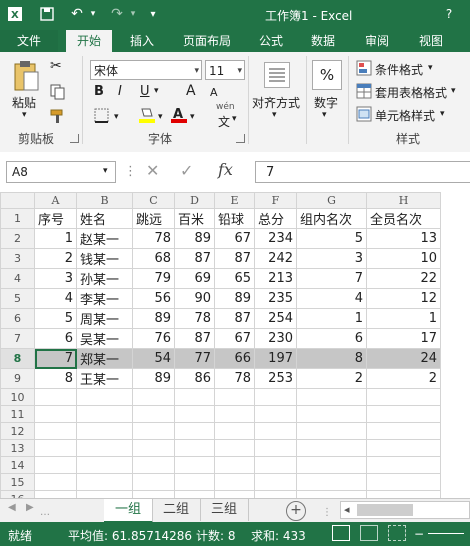 The width and height of the screenshot is (470, 546). I want to click on cell-b10, so click(104, 397).